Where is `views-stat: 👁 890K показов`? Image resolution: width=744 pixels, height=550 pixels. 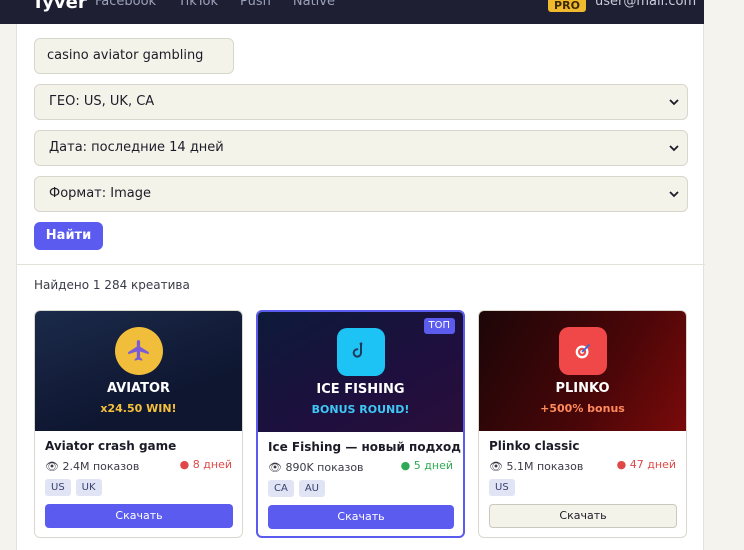 views-stat: 👁 890K показов is located at coordinates (316, 467).